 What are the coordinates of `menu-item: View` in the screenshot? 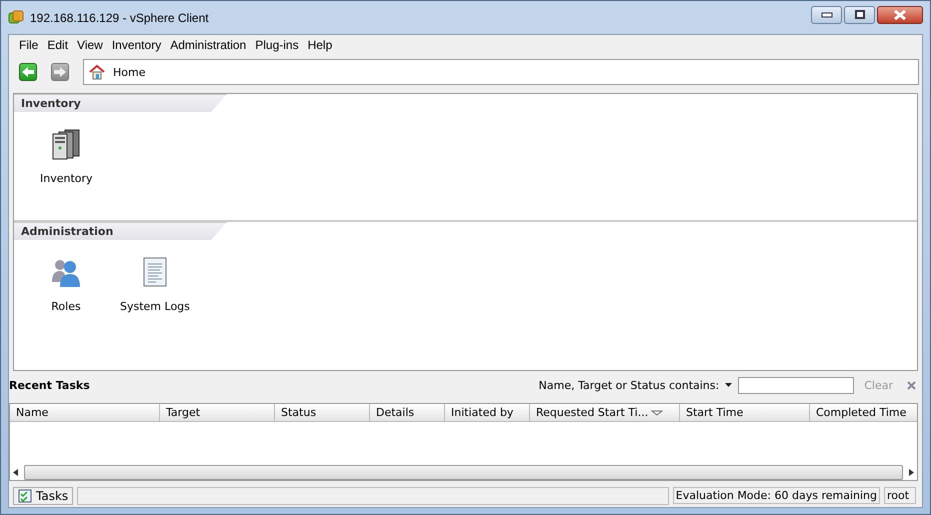 It's located at (90, 45).